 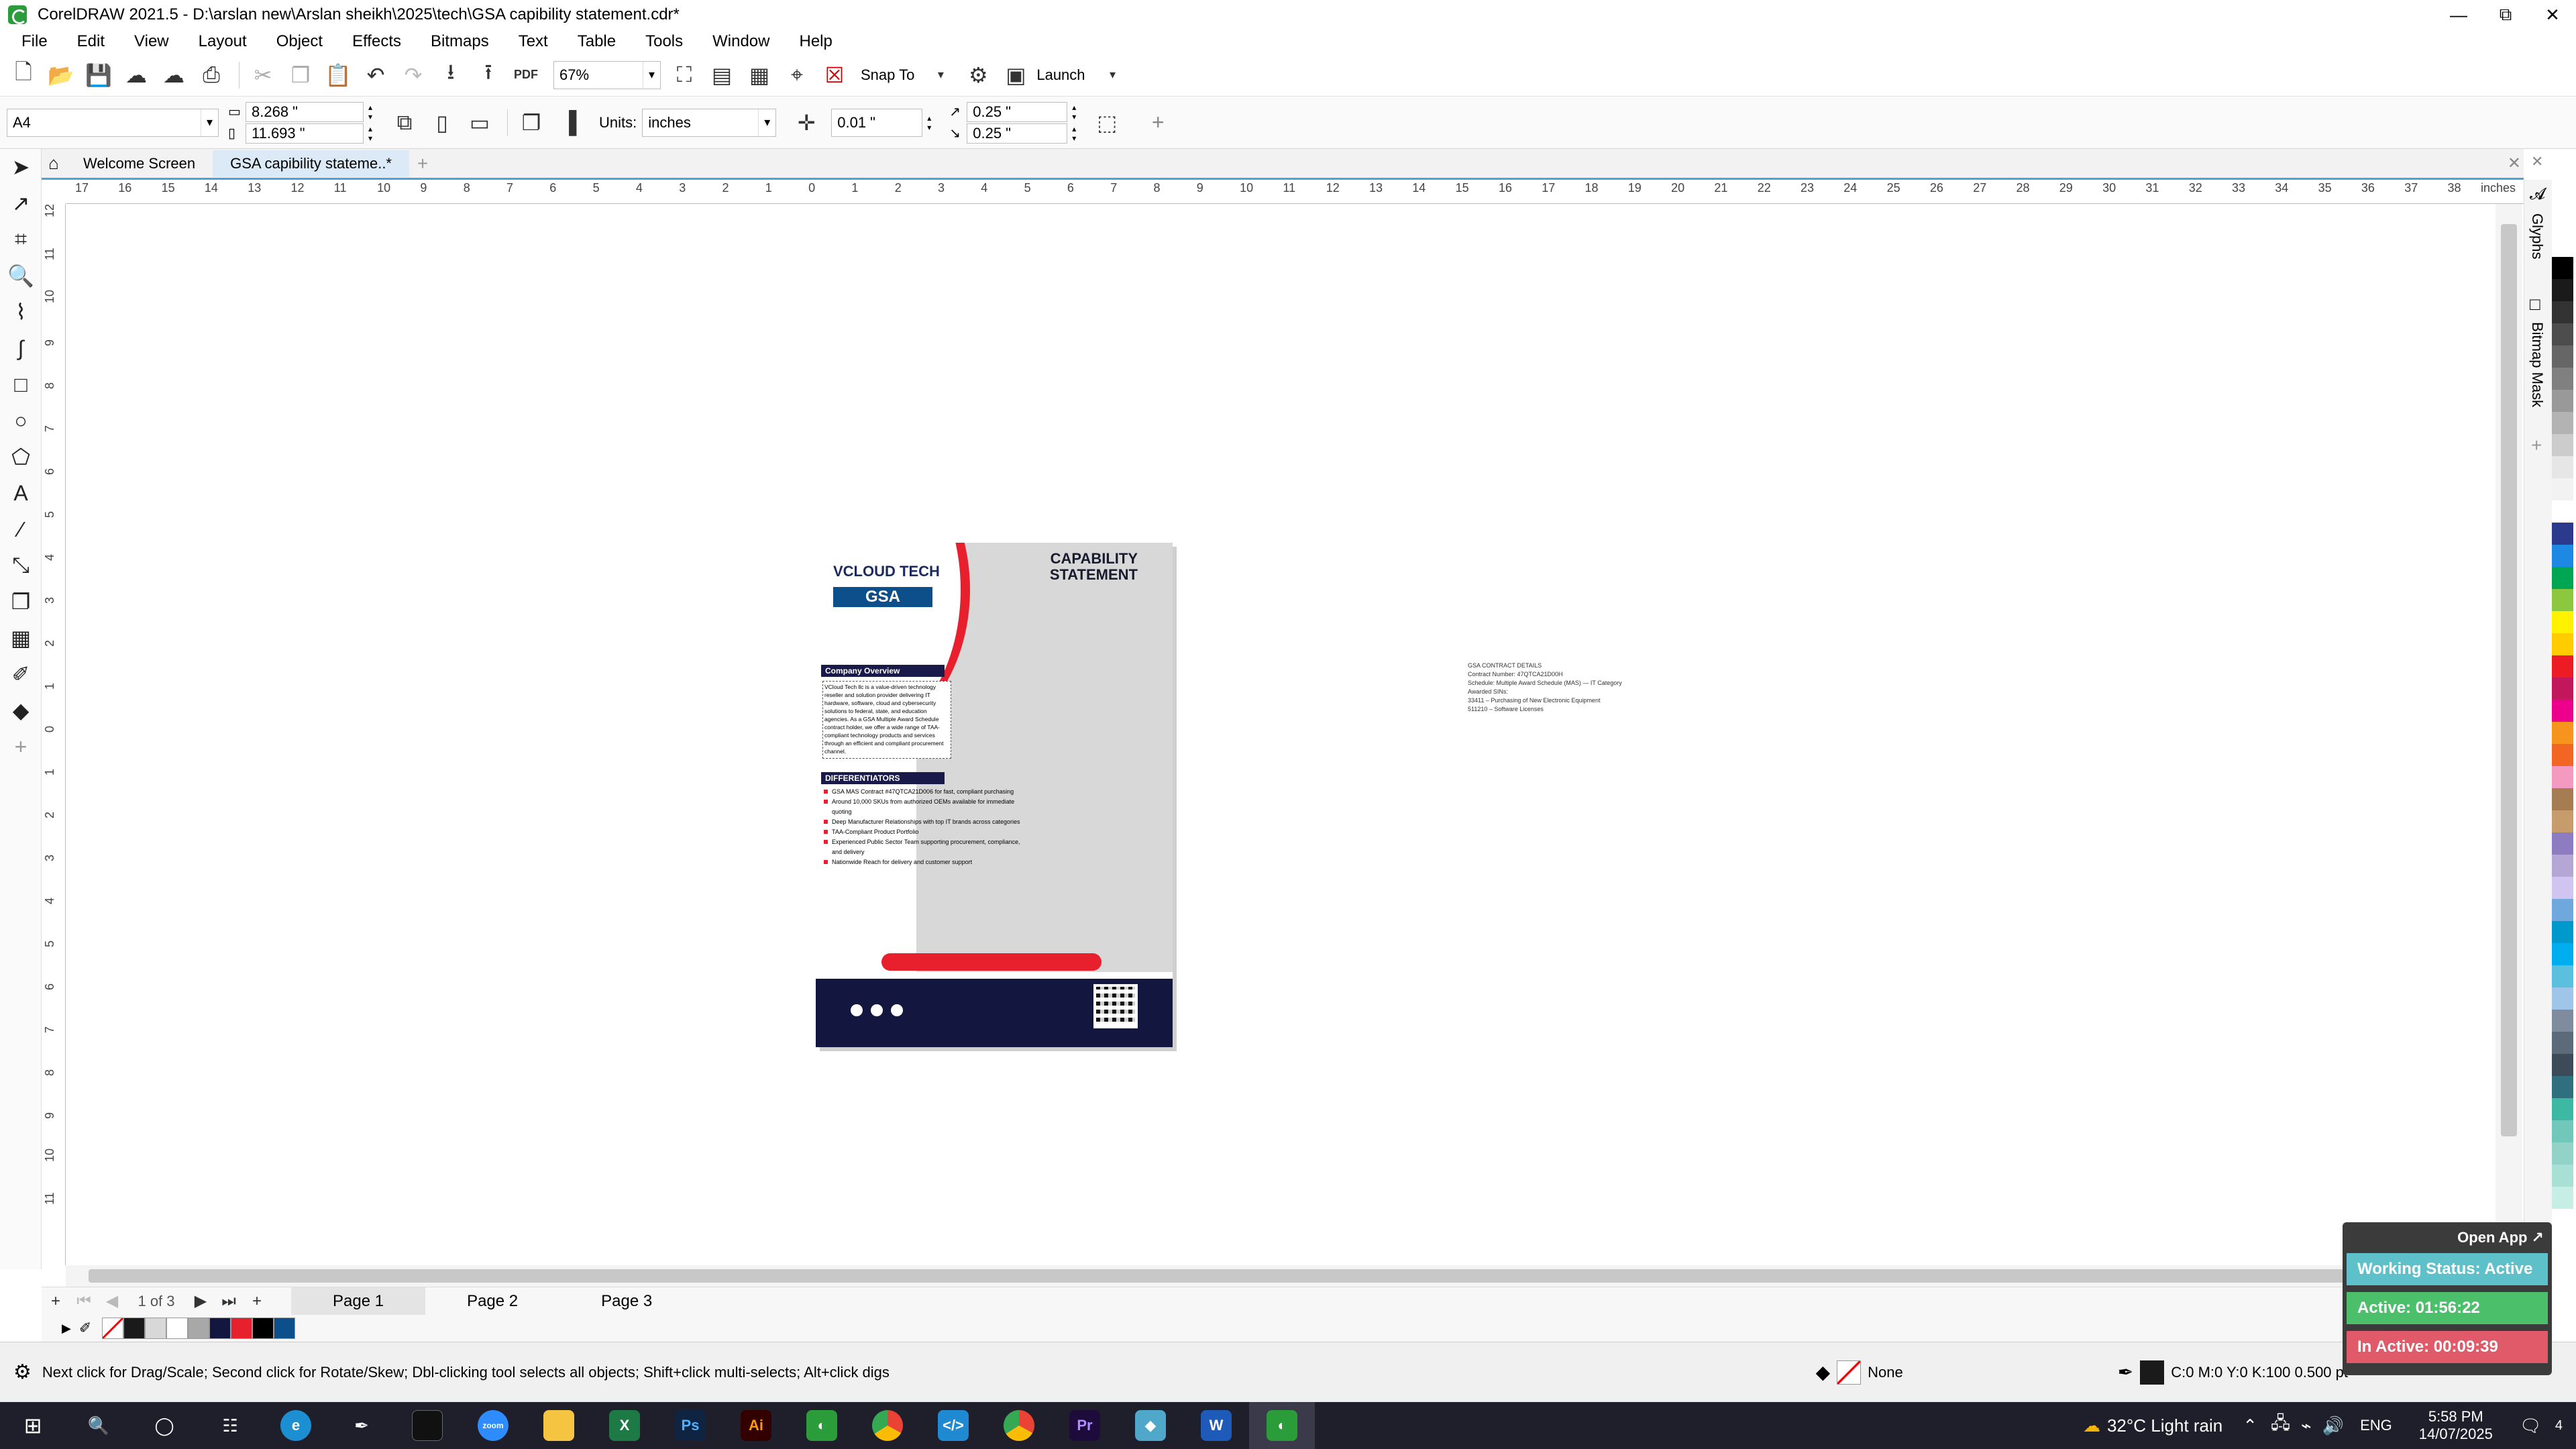 I want to click on last-page-icon: ⏭, so click(x=229, y=1301).